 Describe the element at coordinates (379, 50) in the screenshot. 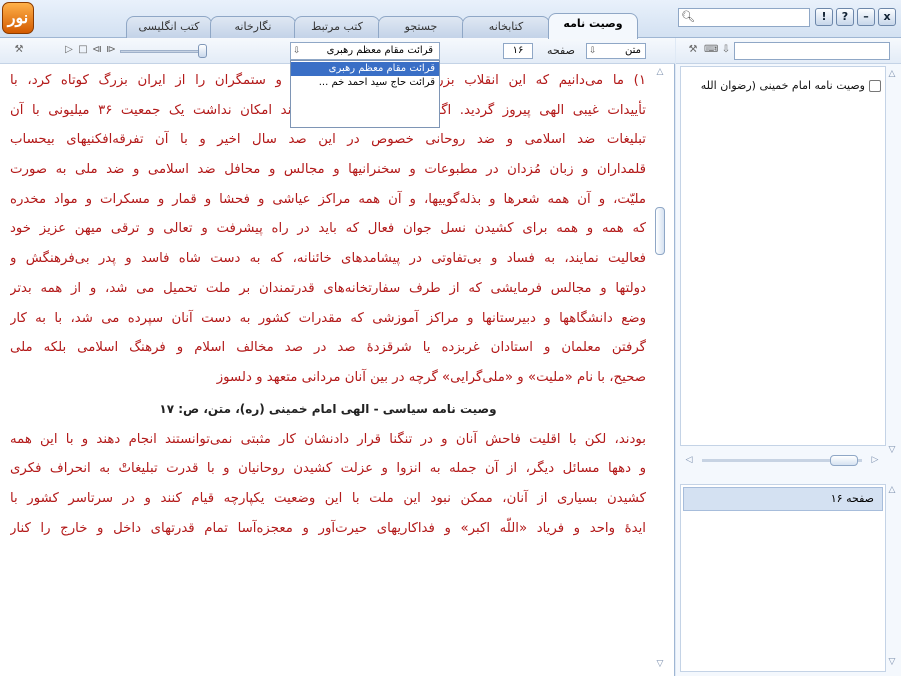

I see `recitation-selected: قرائت مقام معظم رهبری` at that location.